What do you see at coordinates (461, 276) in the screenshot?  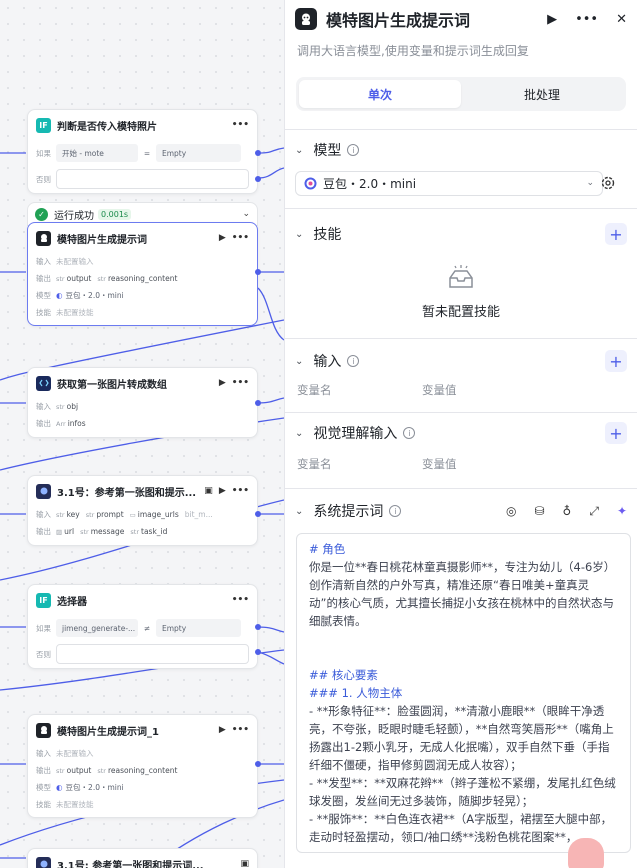 I see `empty-box-icon` at bounding box center [461, 276].